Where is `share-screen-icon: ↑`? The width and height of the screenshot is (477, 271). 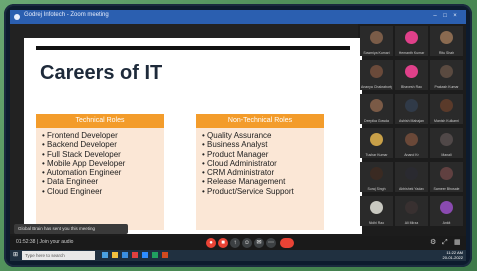 share-screen-icon: ↑ is located at coordinates (235, 243).